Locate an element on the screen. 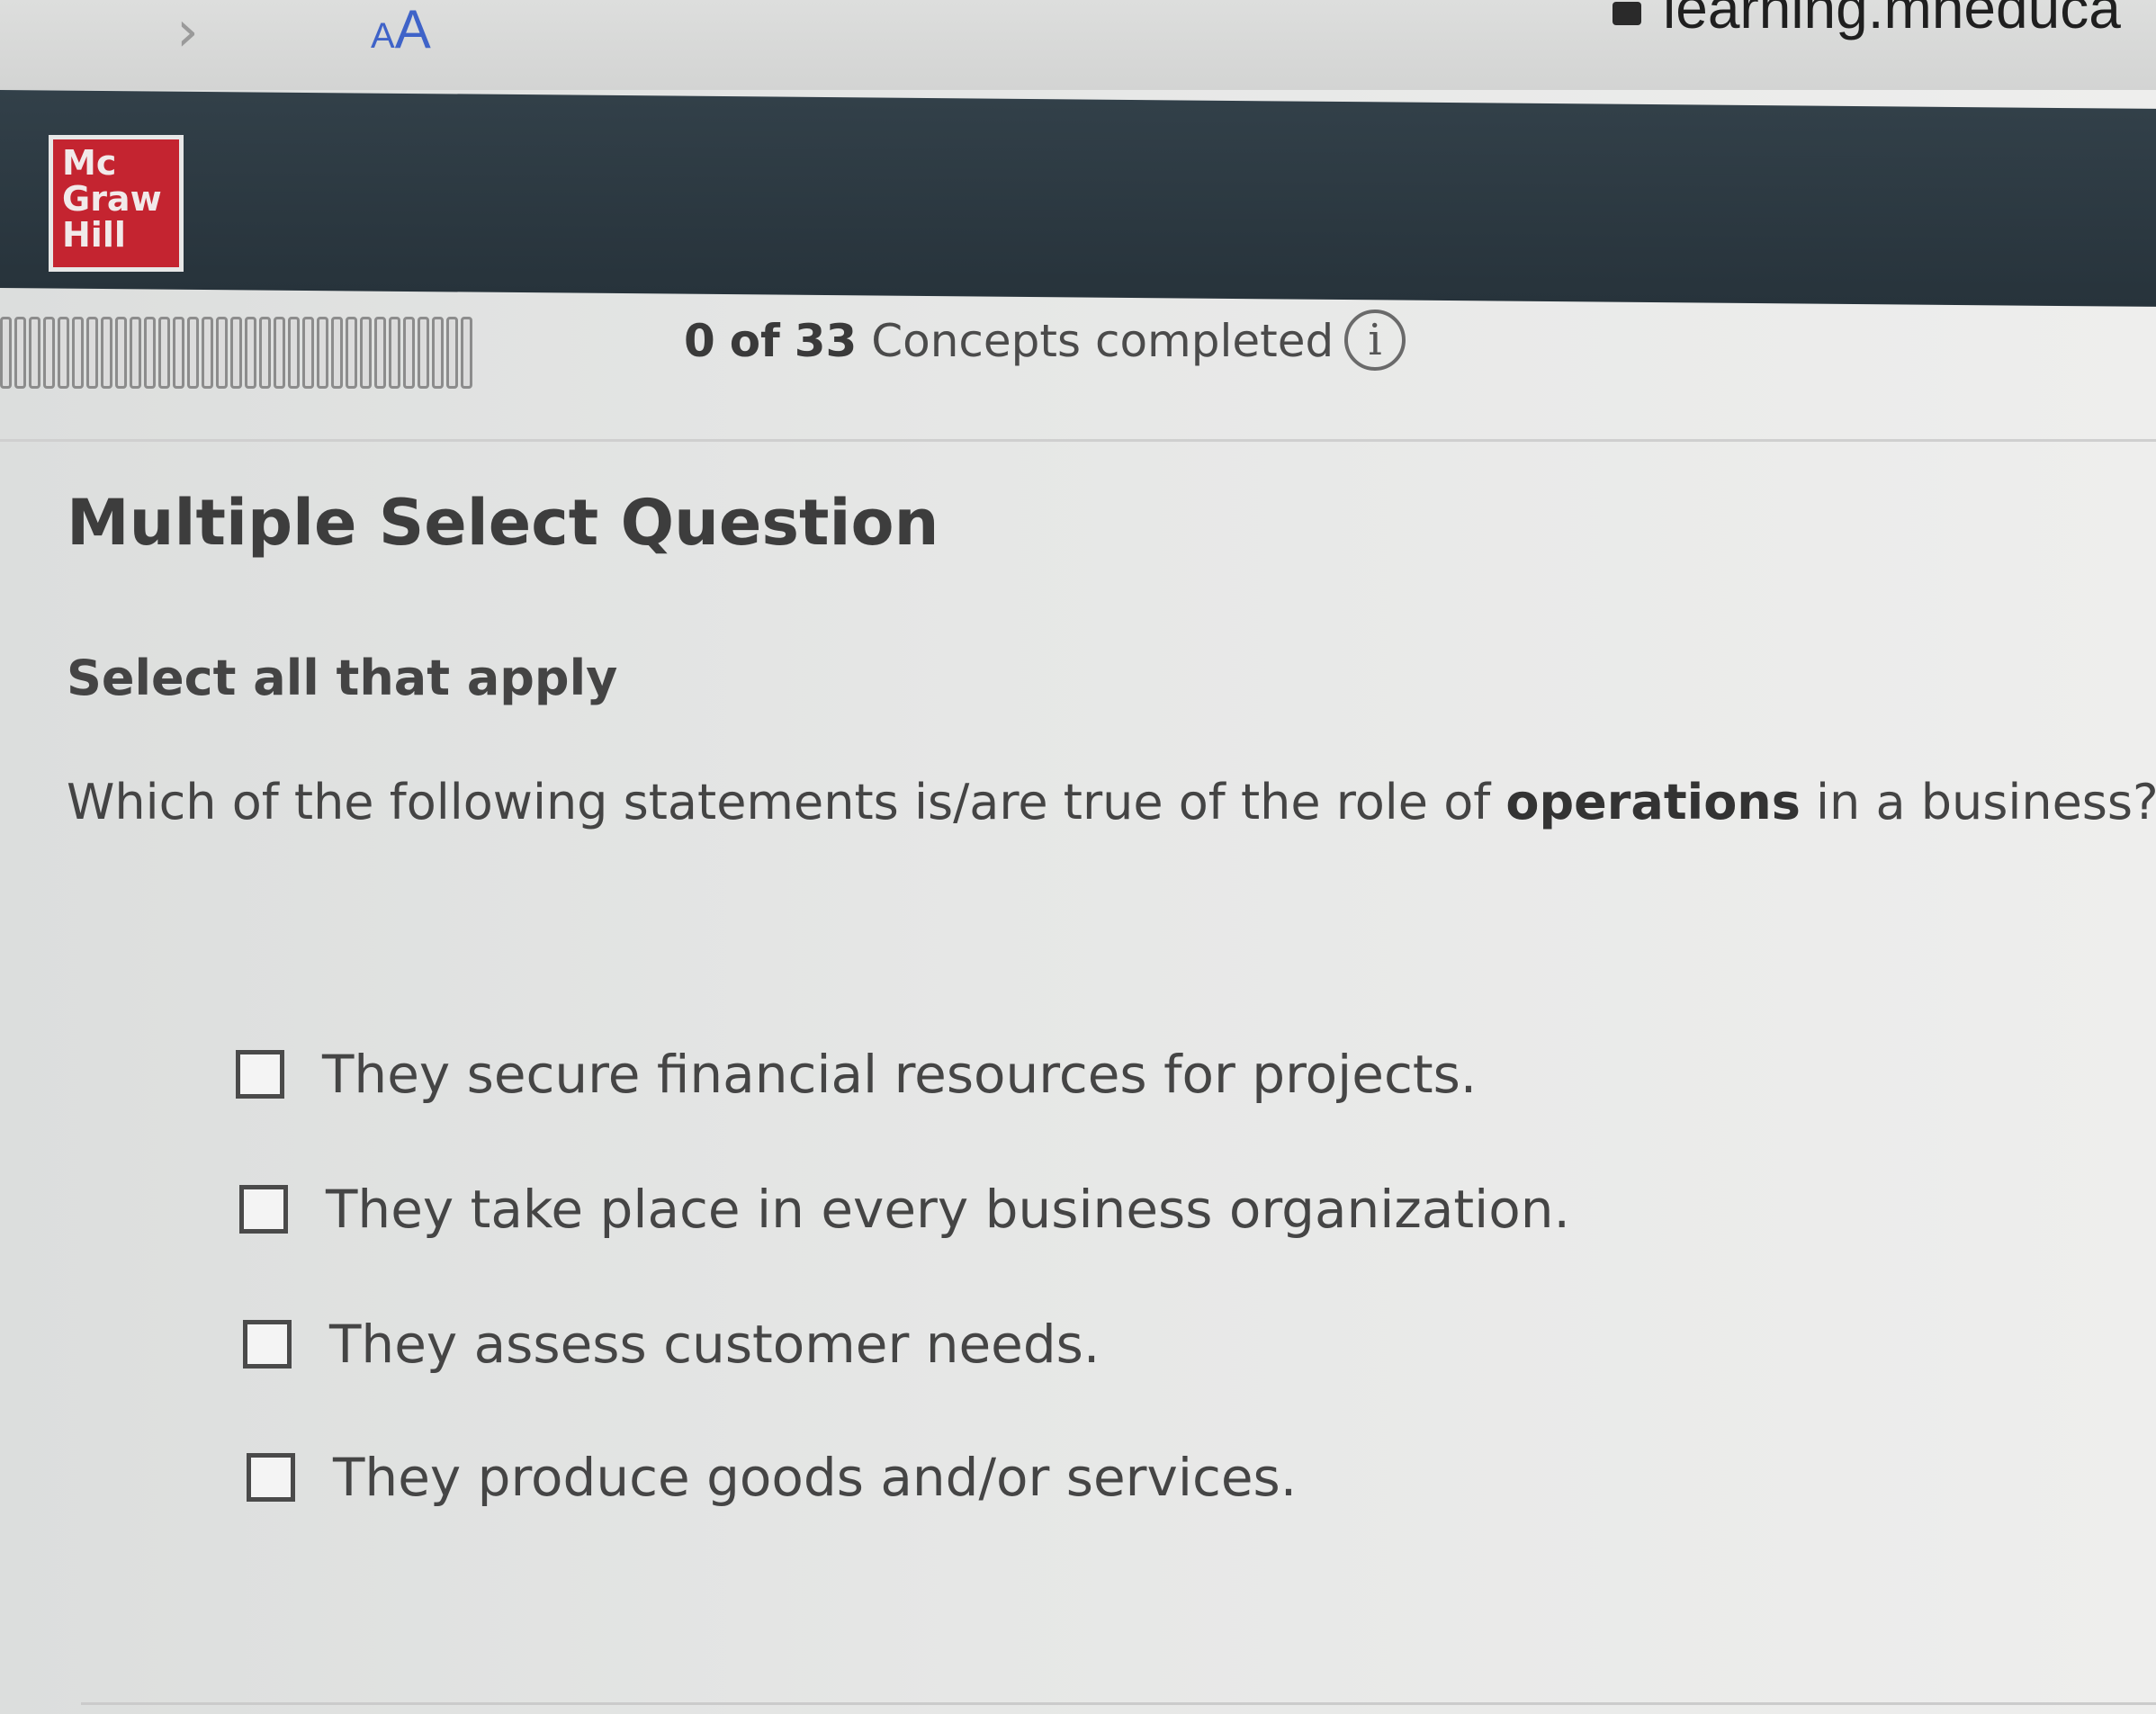 The height and width of the screenshot is (1714, 2156). text-size-big-glyph: A is located at coordinates (412, 30).